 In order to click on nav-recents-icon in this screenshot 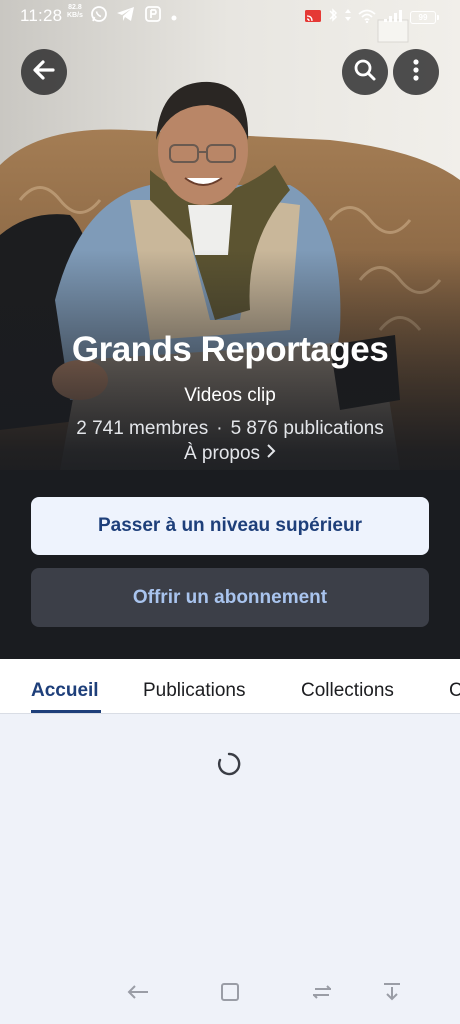, I will do `click(322, 994)`.